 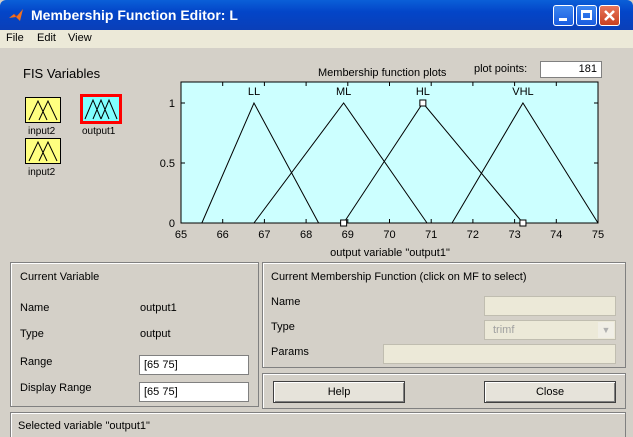 I want to click on range-input: [65 75], so click(x=194, y=365).